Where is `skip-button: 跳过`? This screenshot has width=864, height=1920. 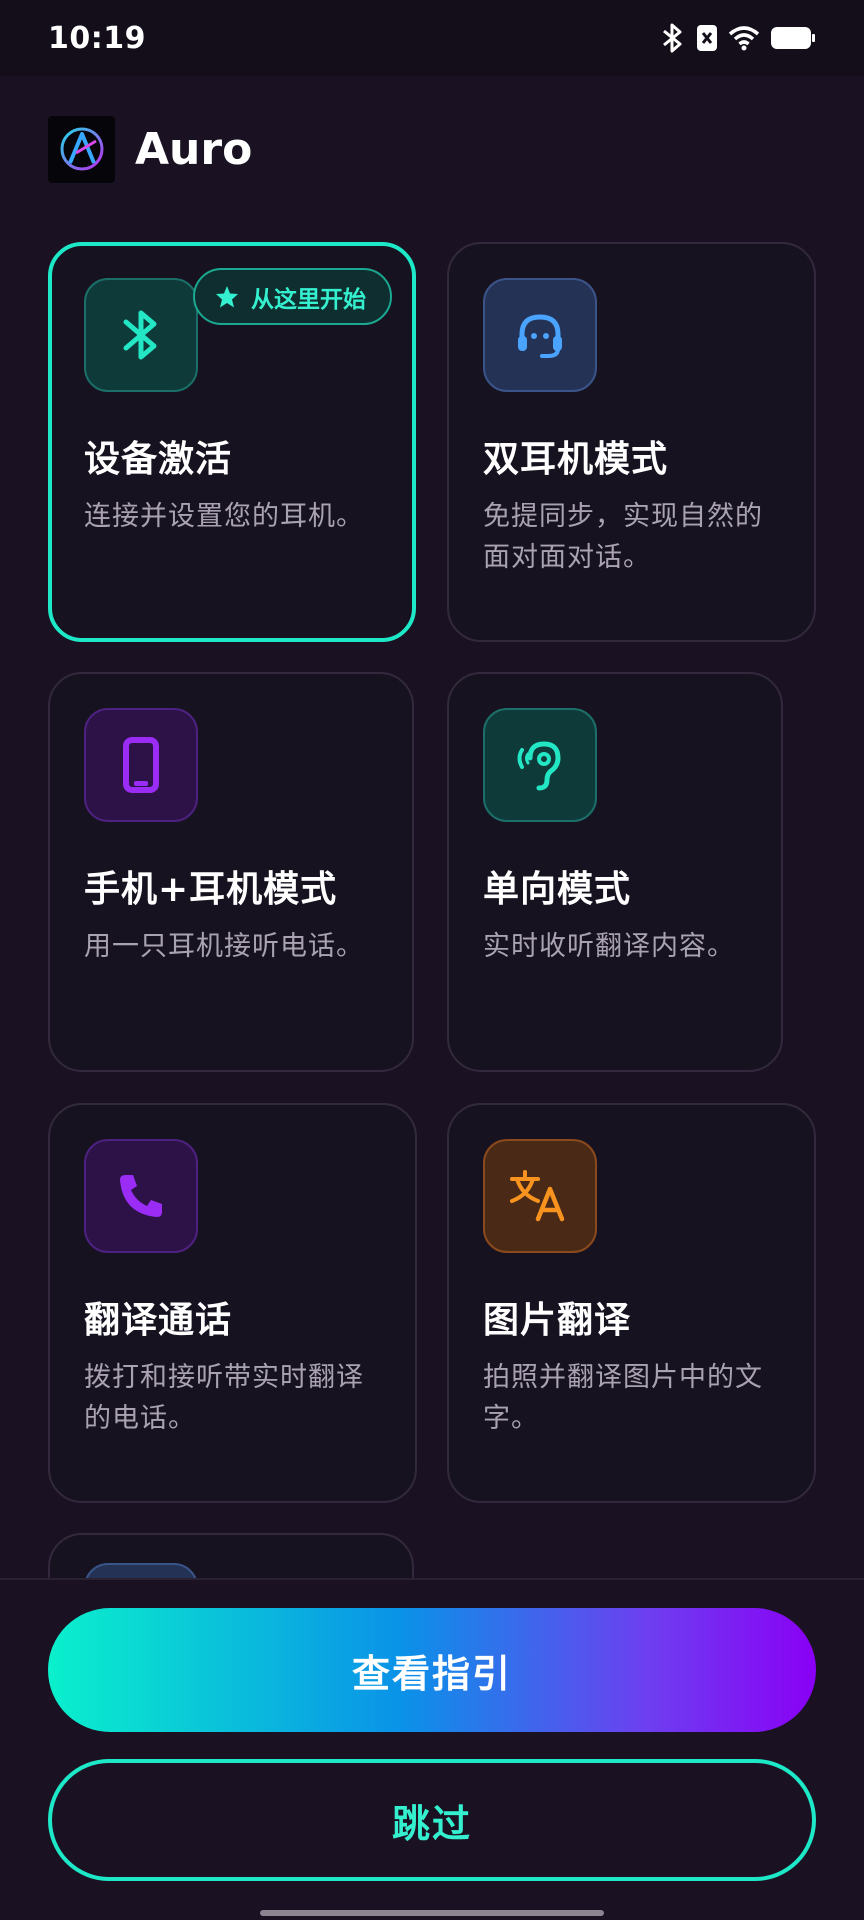 skip-button: 跳过 is located at coordinates (432, 1820).